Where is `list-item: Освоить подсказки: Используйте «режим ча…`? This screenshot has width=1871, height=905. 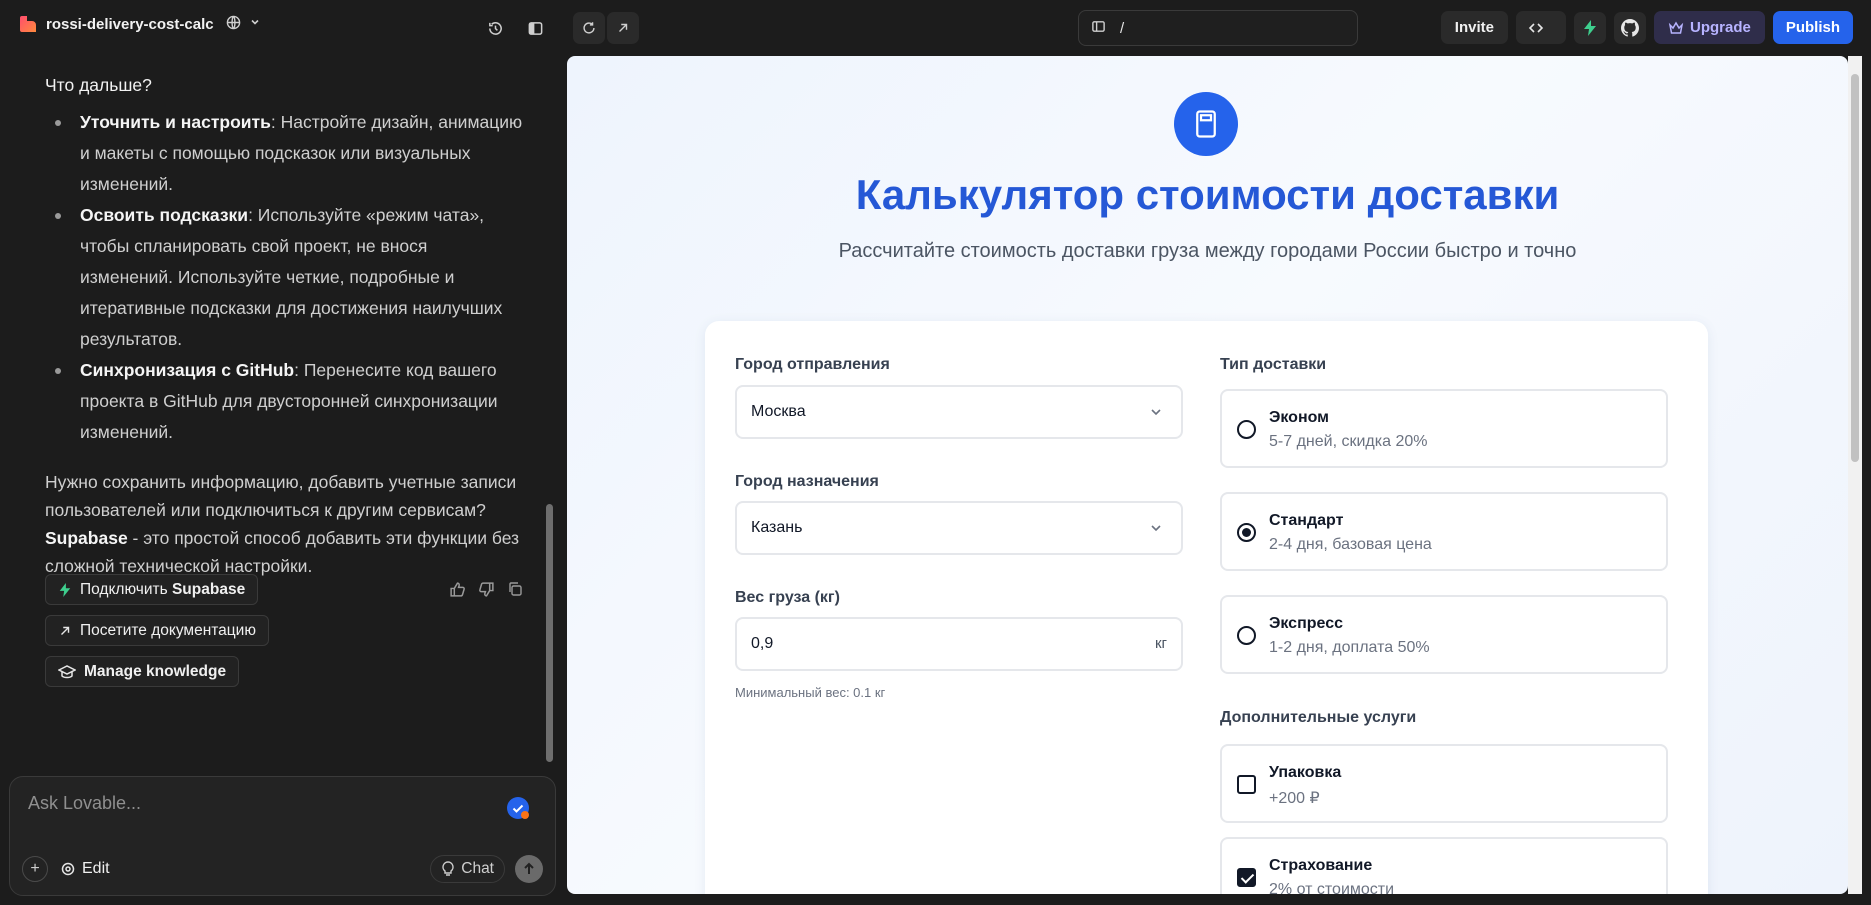
list-item: Освоить подсказки: Используйте «режим ча… is located at coordinates (285, 277).